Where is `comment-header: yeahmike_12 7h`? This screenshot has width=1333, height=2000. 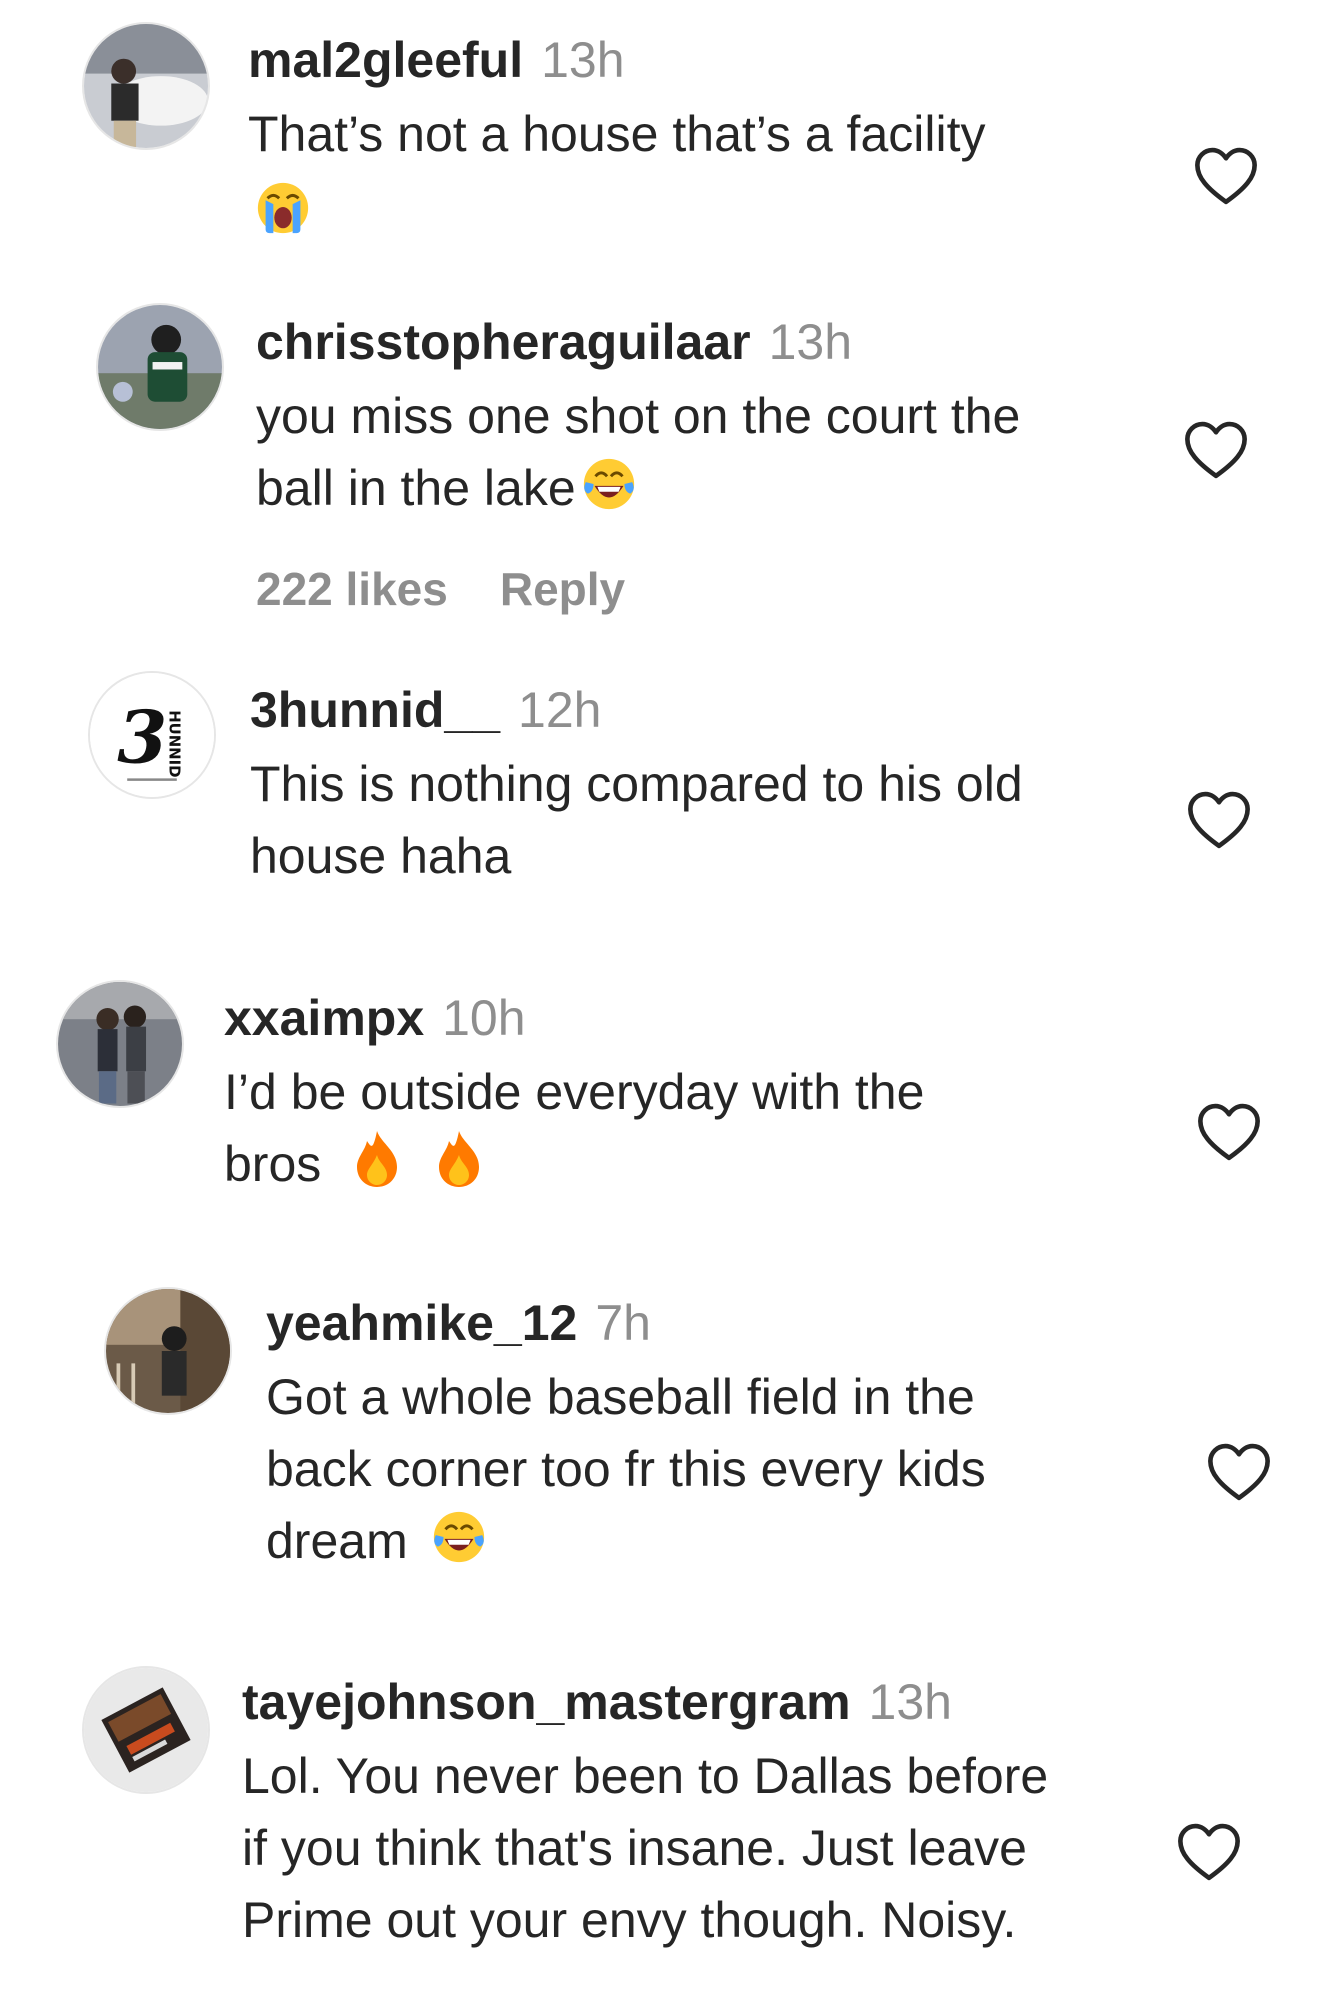
comment-header: yeahmike_12 7h is located at coordinates (626, 1323).